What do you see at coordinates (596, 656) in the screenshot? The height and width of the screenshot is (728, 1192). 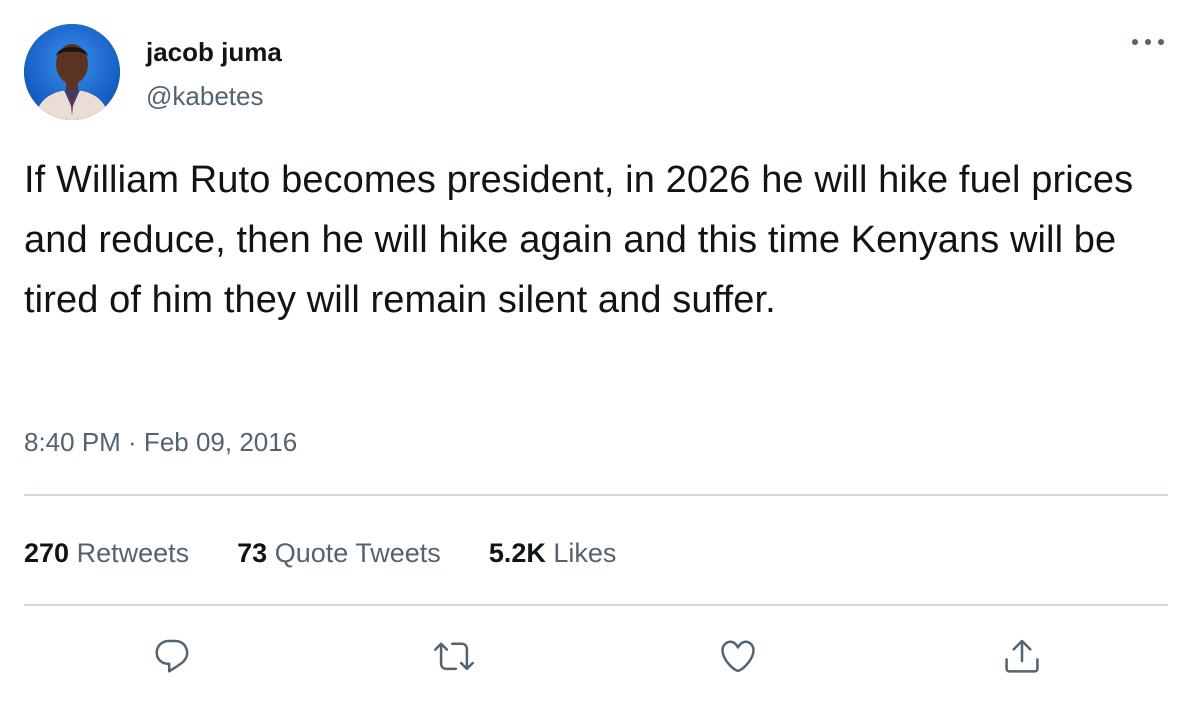 I see `action-bar` at bounding box center [596, 656].